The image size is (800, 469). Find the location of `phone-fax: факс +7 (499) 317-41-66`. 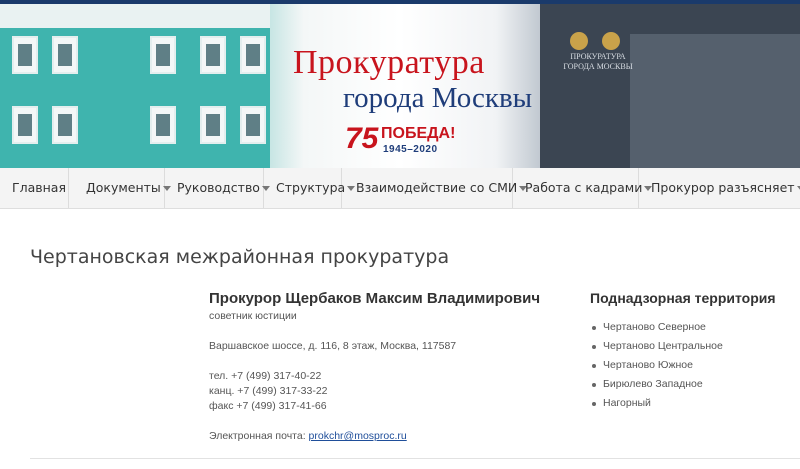

phone-fax: факс +7 (499) 317-41-66 is located at coordinates (268, 406).